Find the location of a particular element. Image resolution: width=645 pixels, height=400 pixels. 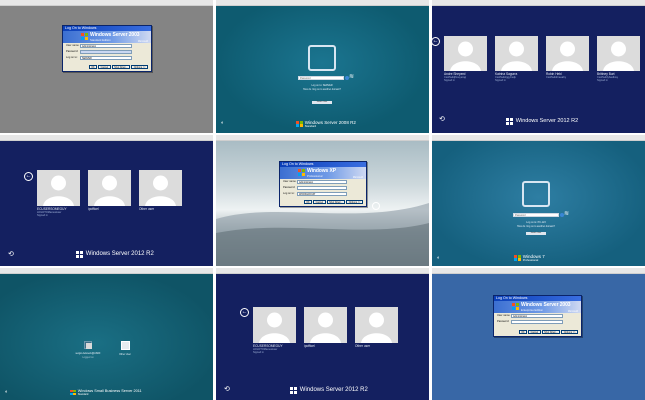

log-on-to-select: WORKGROUP is located at coordinates (322, 194).